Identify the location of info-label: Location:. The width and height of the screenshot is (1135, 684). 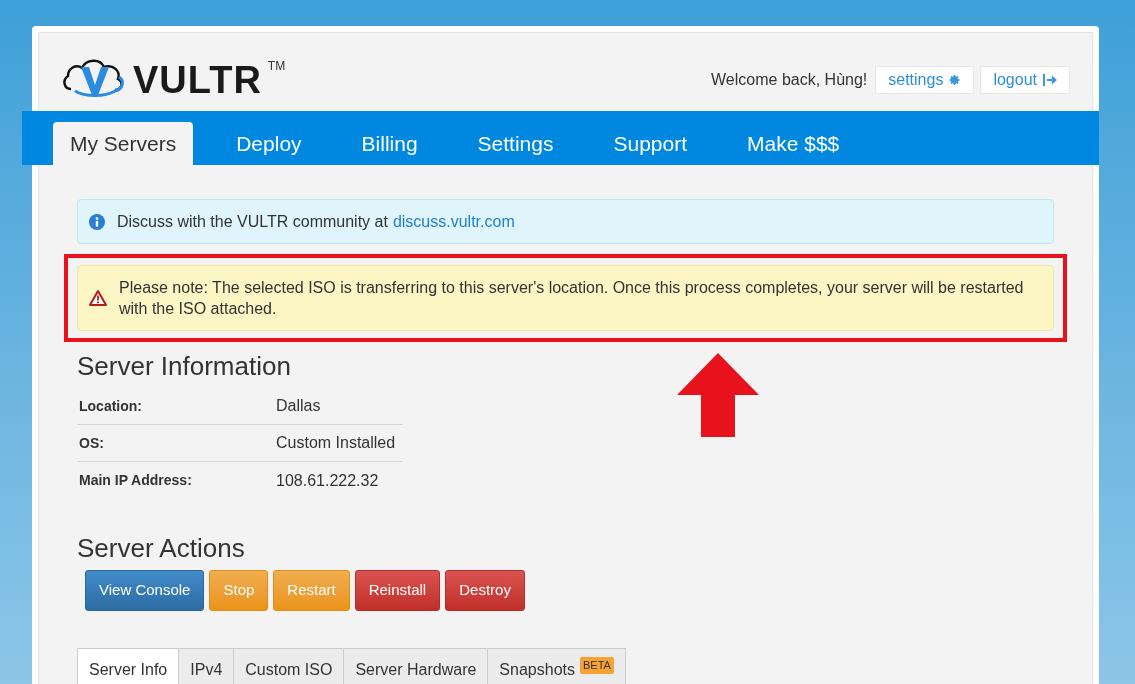
(110, 406).